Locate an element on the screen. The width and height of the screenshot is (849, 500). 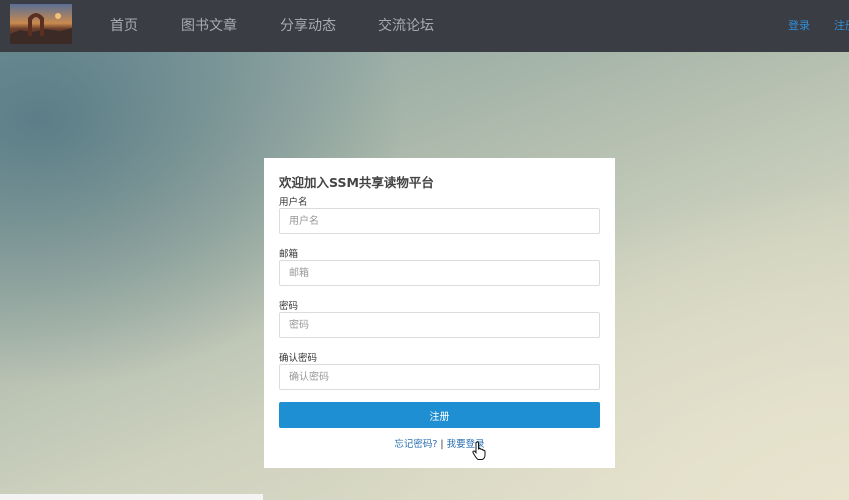
password-input is located at coordinates (439, 325).